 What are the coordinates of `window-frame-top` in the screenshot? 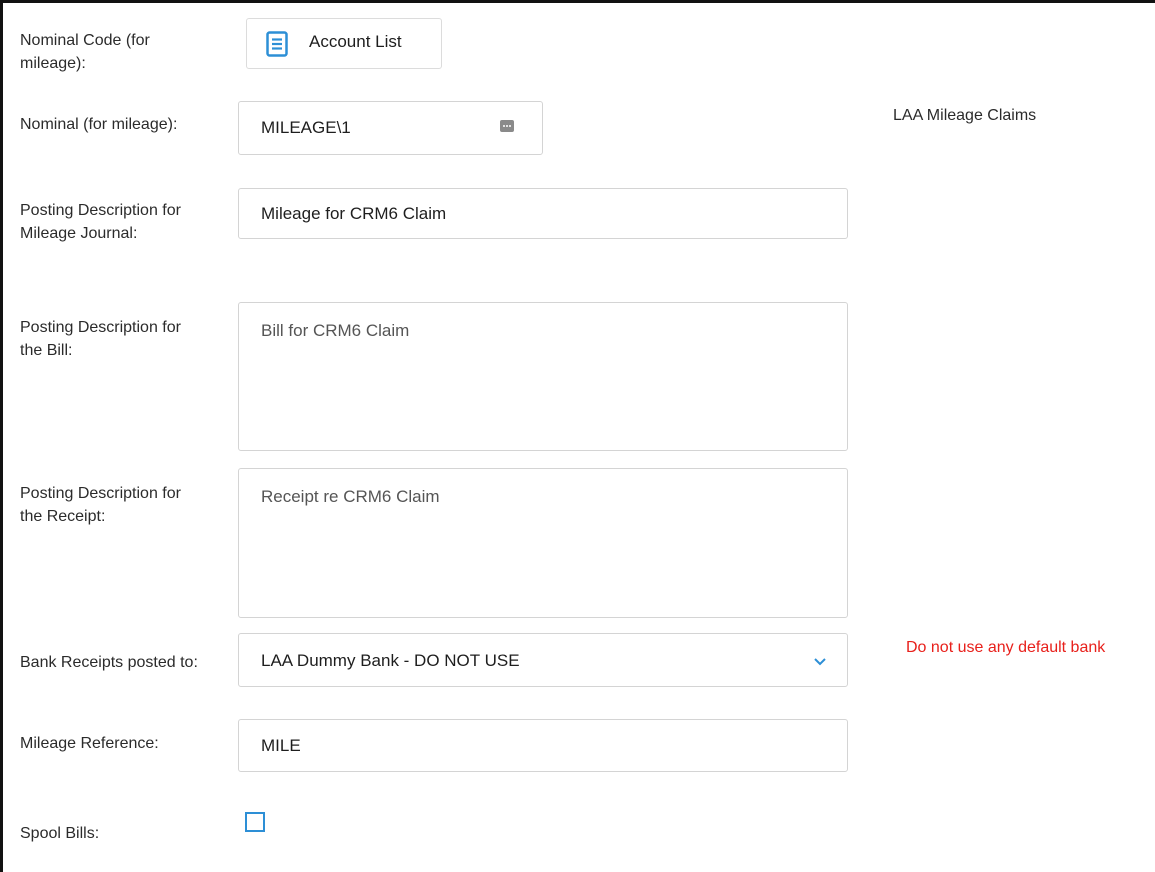 It's located at (577, 1).